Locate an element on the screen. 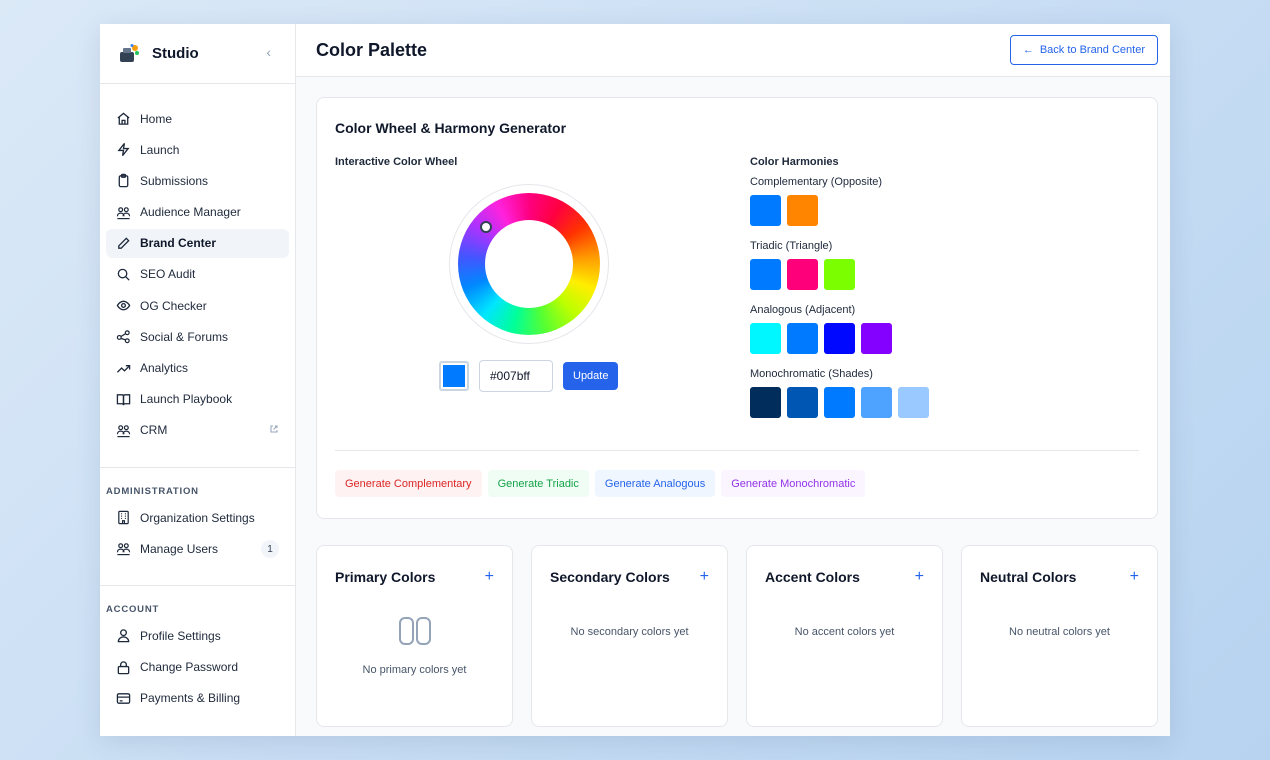  sidebar-item-brand-center: Brand Center is located at coordinates (197, 243).